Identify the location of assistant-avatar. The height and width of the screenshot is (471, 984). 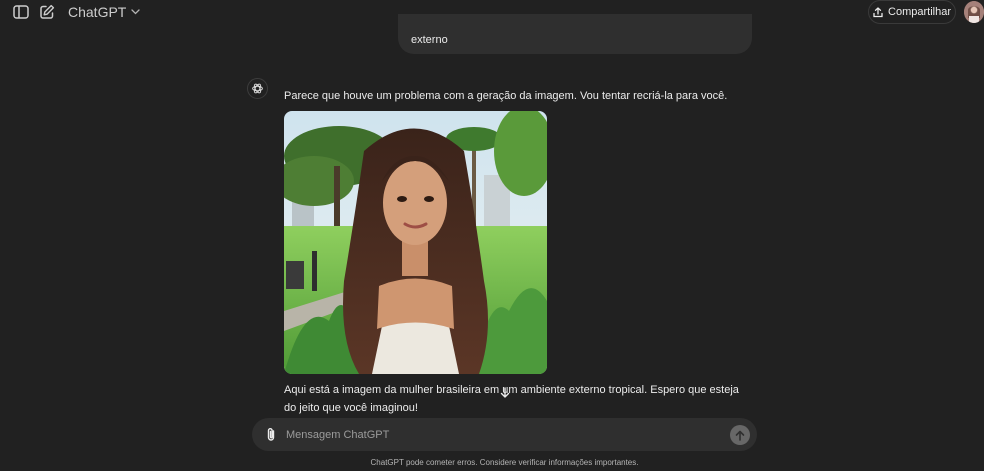
(257, 88).